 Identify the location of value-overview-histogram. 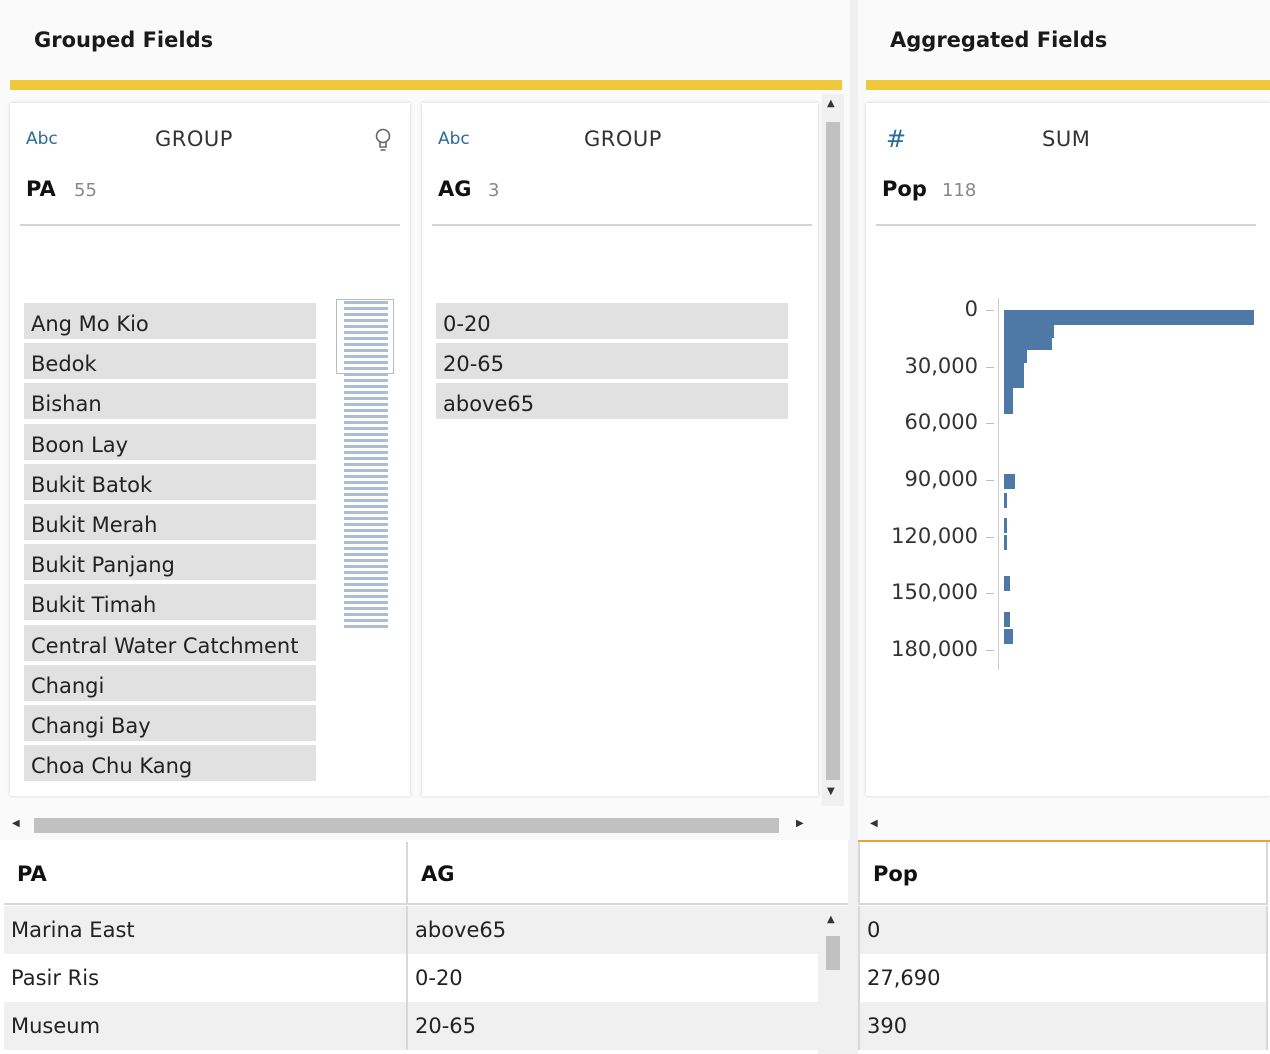
(365, 465).